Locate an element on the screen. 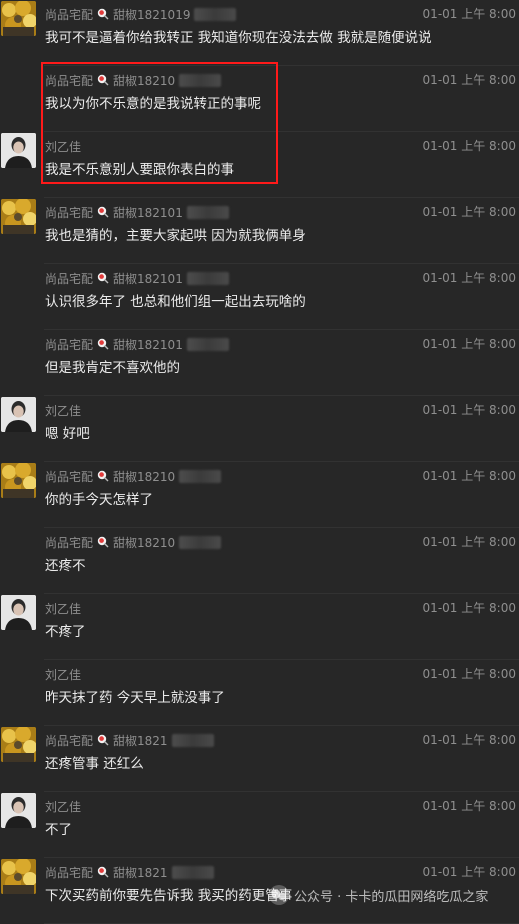  watermark-text: 公众号 · 卡卡的瓜田网络吃瓜之家 is located at coordinates (391, 897).